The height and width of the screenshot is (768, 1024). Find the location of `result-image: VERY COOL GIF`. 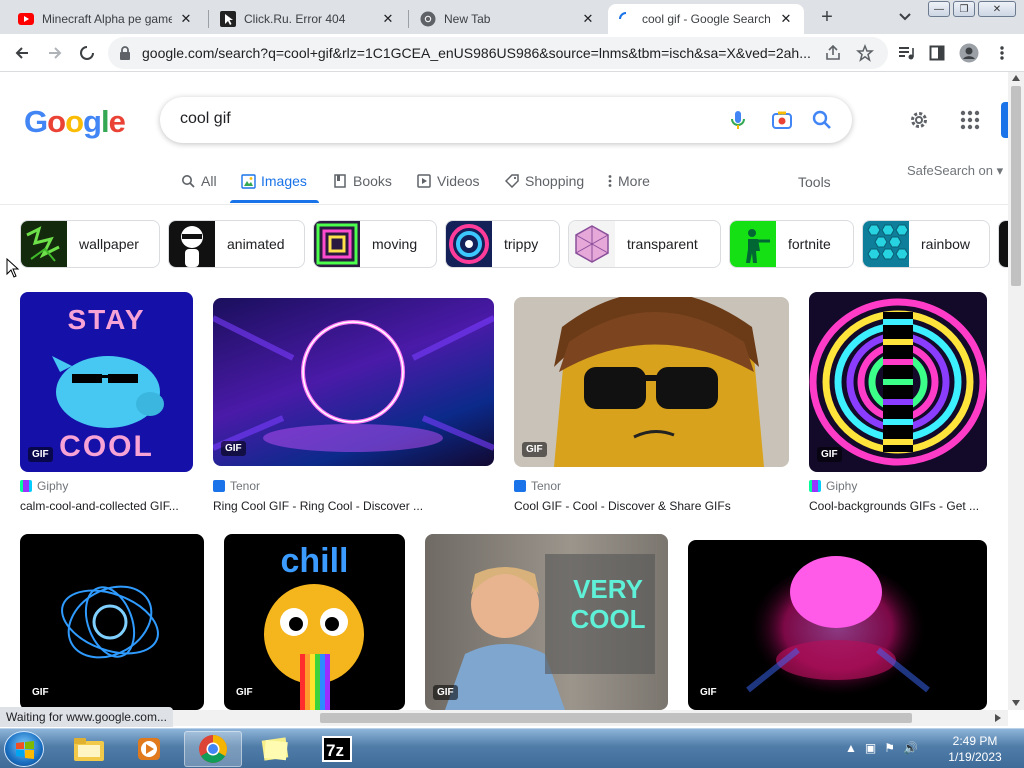

result-image: VERY COOL GIF is located at coordinates (546, 622).